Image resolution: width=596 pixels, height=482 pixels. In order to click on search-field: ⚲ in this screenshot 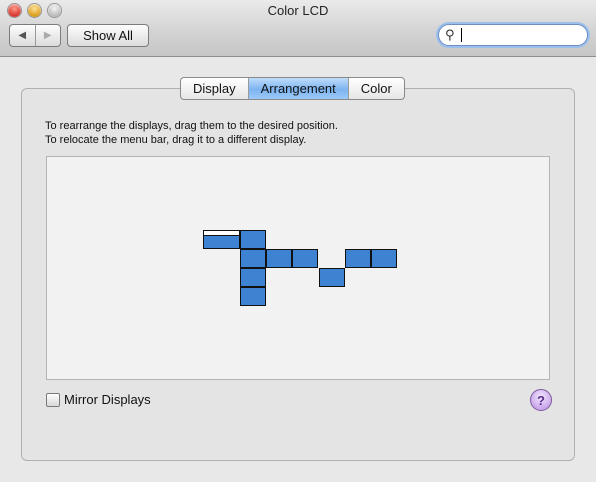, I will do `click(513, 35)`.